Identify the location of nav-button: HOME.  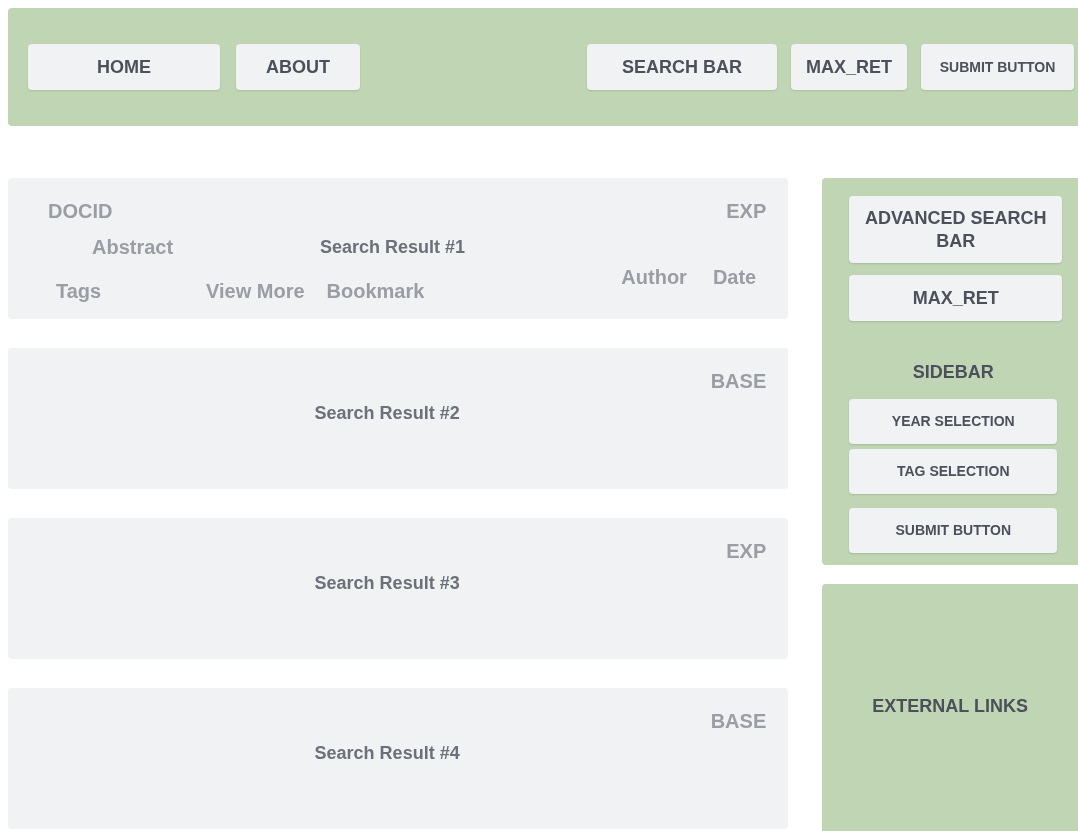
(124, 67).